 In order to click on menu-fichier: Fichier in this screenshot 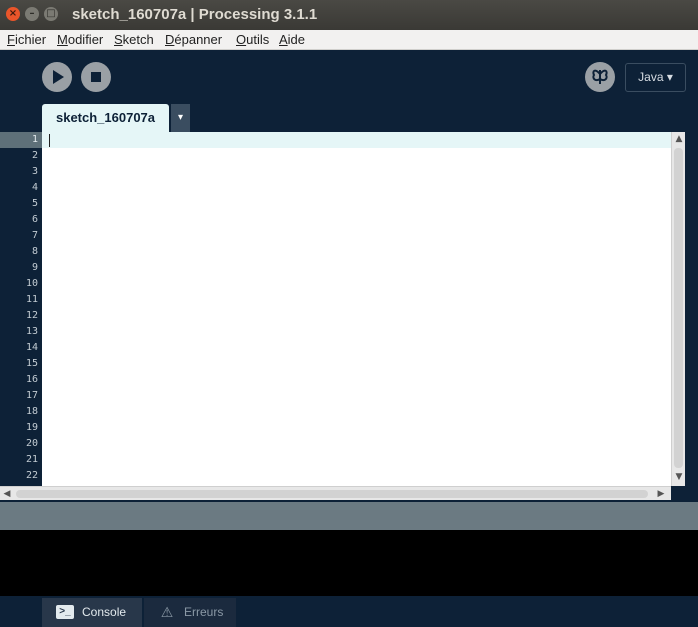, I will do `click(26, 39)`.